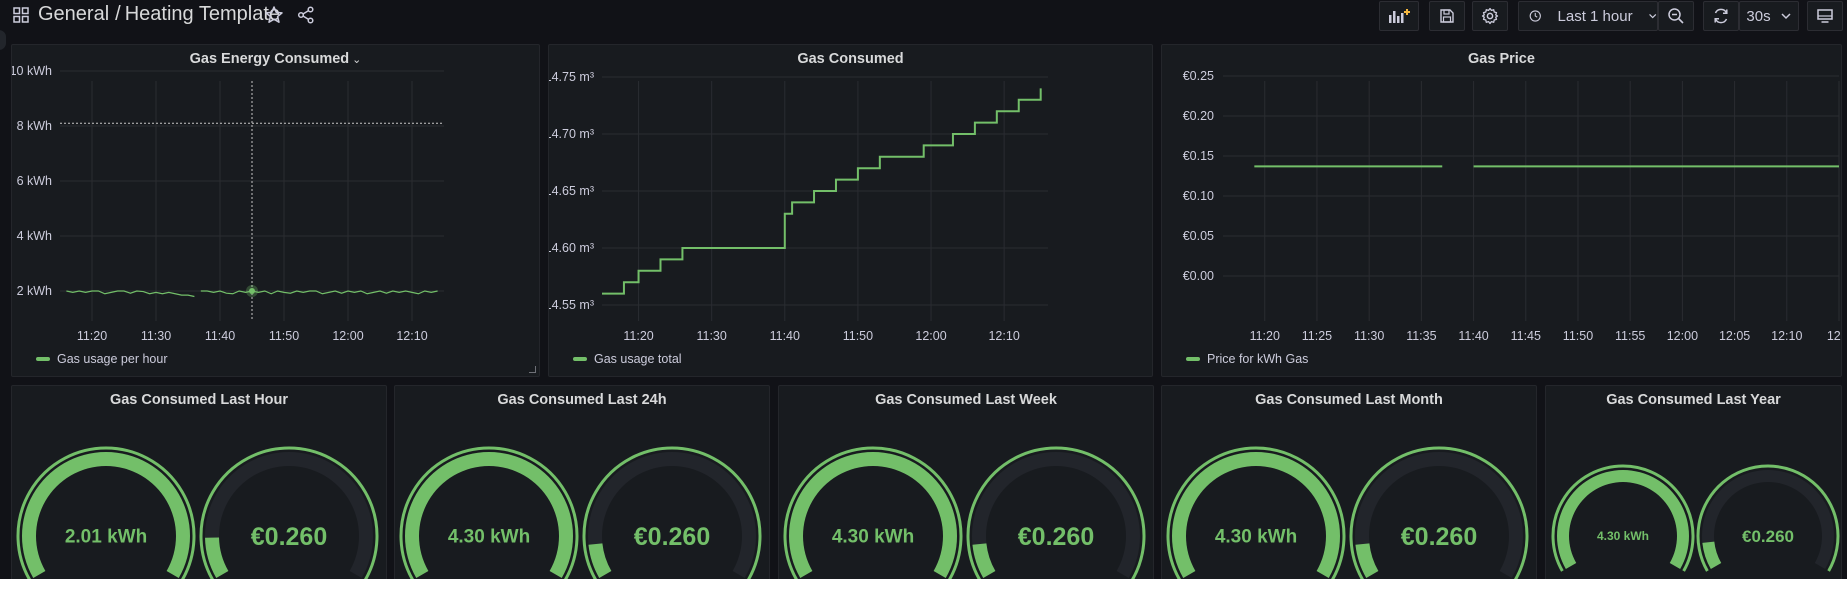 This screenshot has width=1847, height=600. Describe the element at coordinates (1652, 16) in the screenshot. I see `chevron-down-icon` at that location.